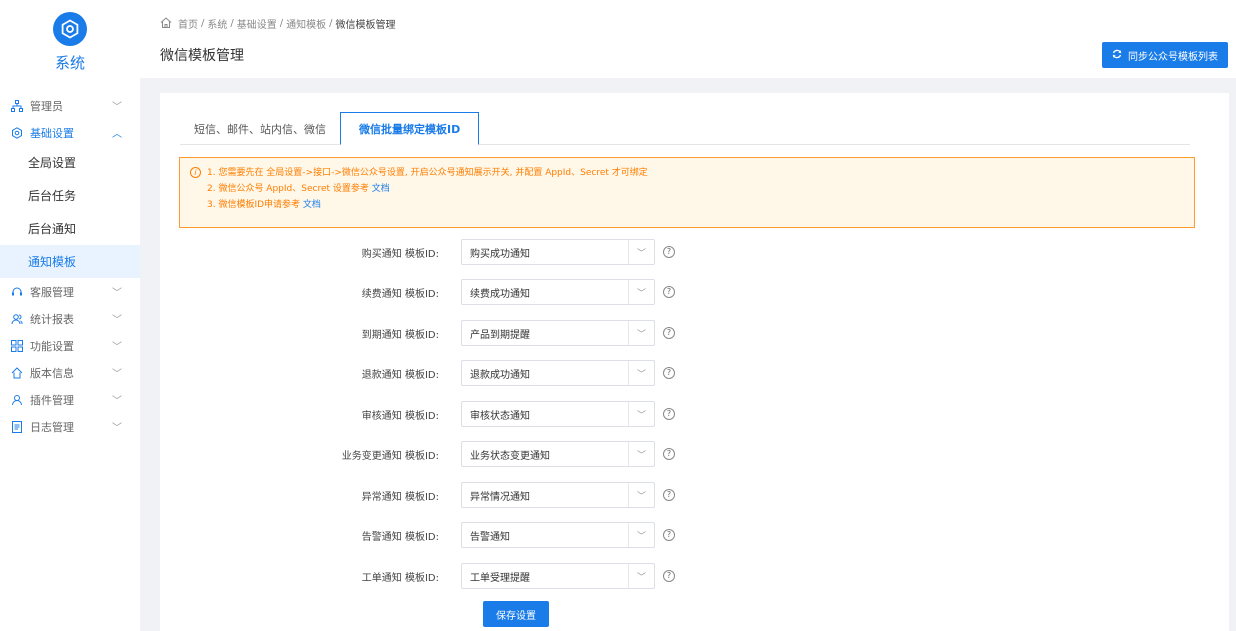  I want to click on sidebar-item-version: 版本信息 ﹀, so click(70, 372).